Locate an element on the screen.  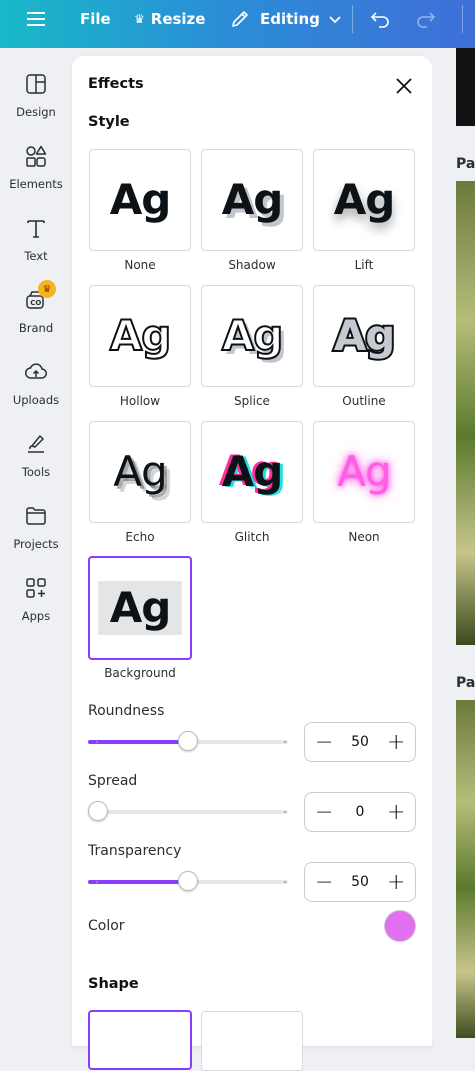
roundness-slider-thumb is located at coordinates (188, 741).